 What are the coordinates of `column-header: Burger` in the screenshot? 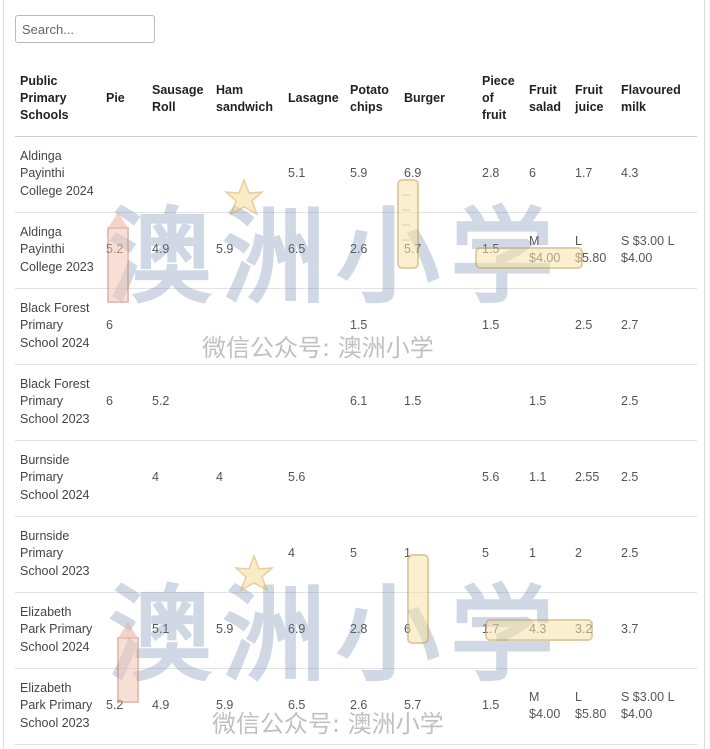 It's located at (438, 99).